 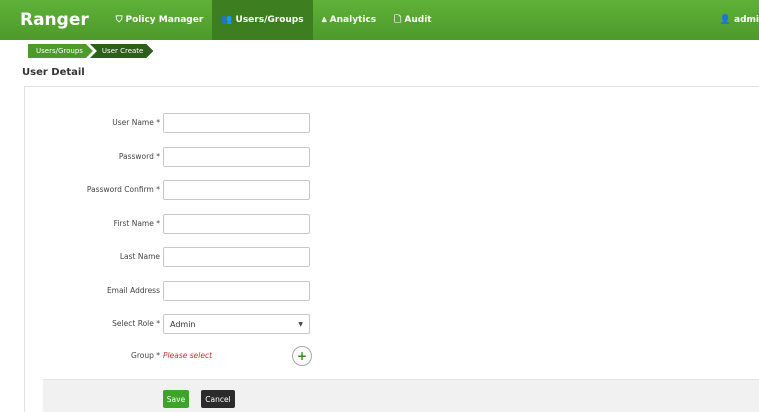 What do you see at coordinates (418, 20) in the screenshot?
I see `nav-item-label: Audit` at bounding box center [418, 20].